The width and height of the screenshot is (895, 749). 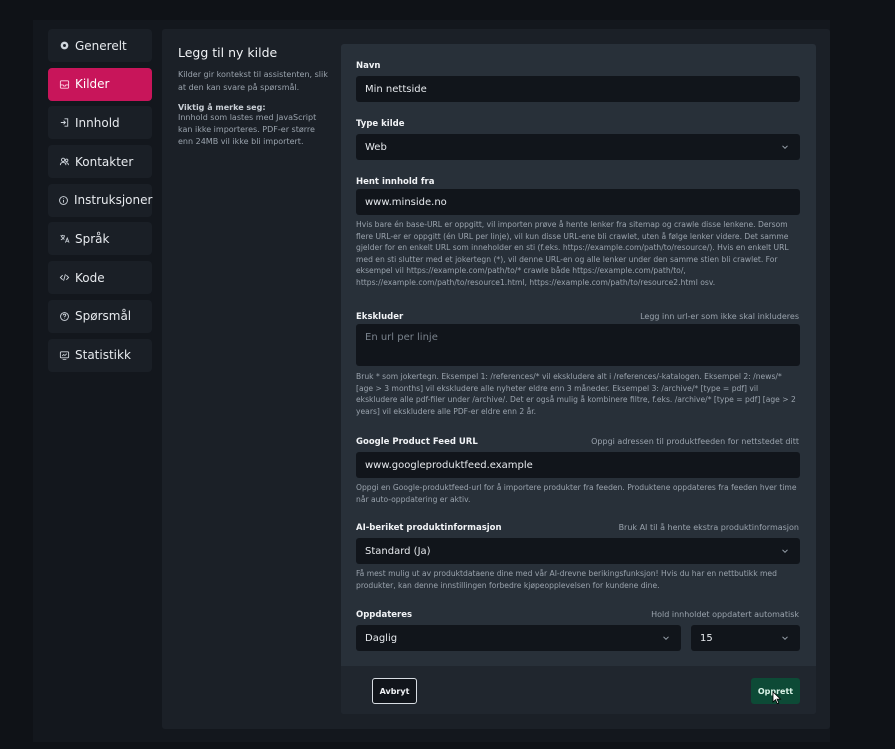 I want to click on exclude-textarea: En url per linje, so click(x=578, y=345).